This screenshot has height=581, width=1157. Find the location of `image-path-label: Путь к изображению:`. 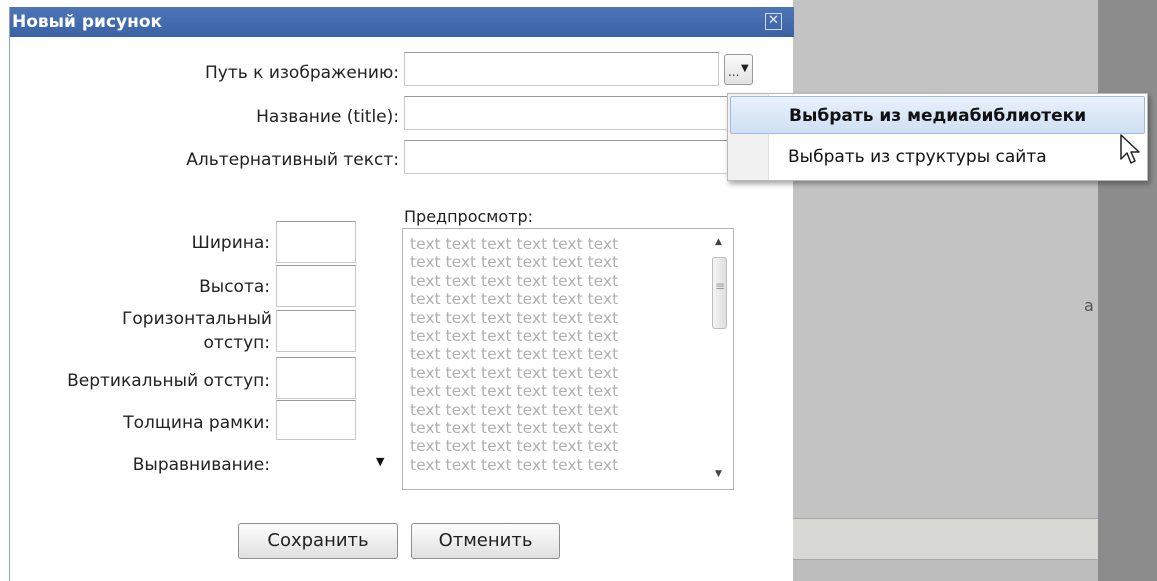

image-path-label: Путь к изображению: is located at coordinates (302, 73).